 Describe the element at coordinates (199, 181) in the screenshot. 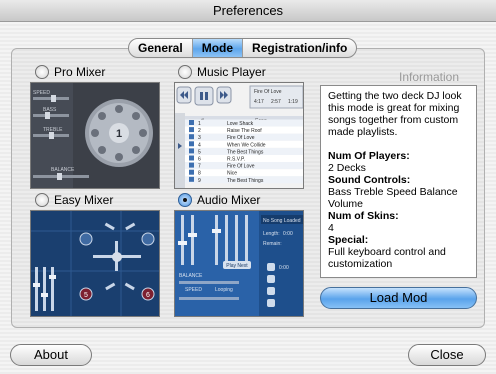

I see `playlist-row-number: 9` at that location.